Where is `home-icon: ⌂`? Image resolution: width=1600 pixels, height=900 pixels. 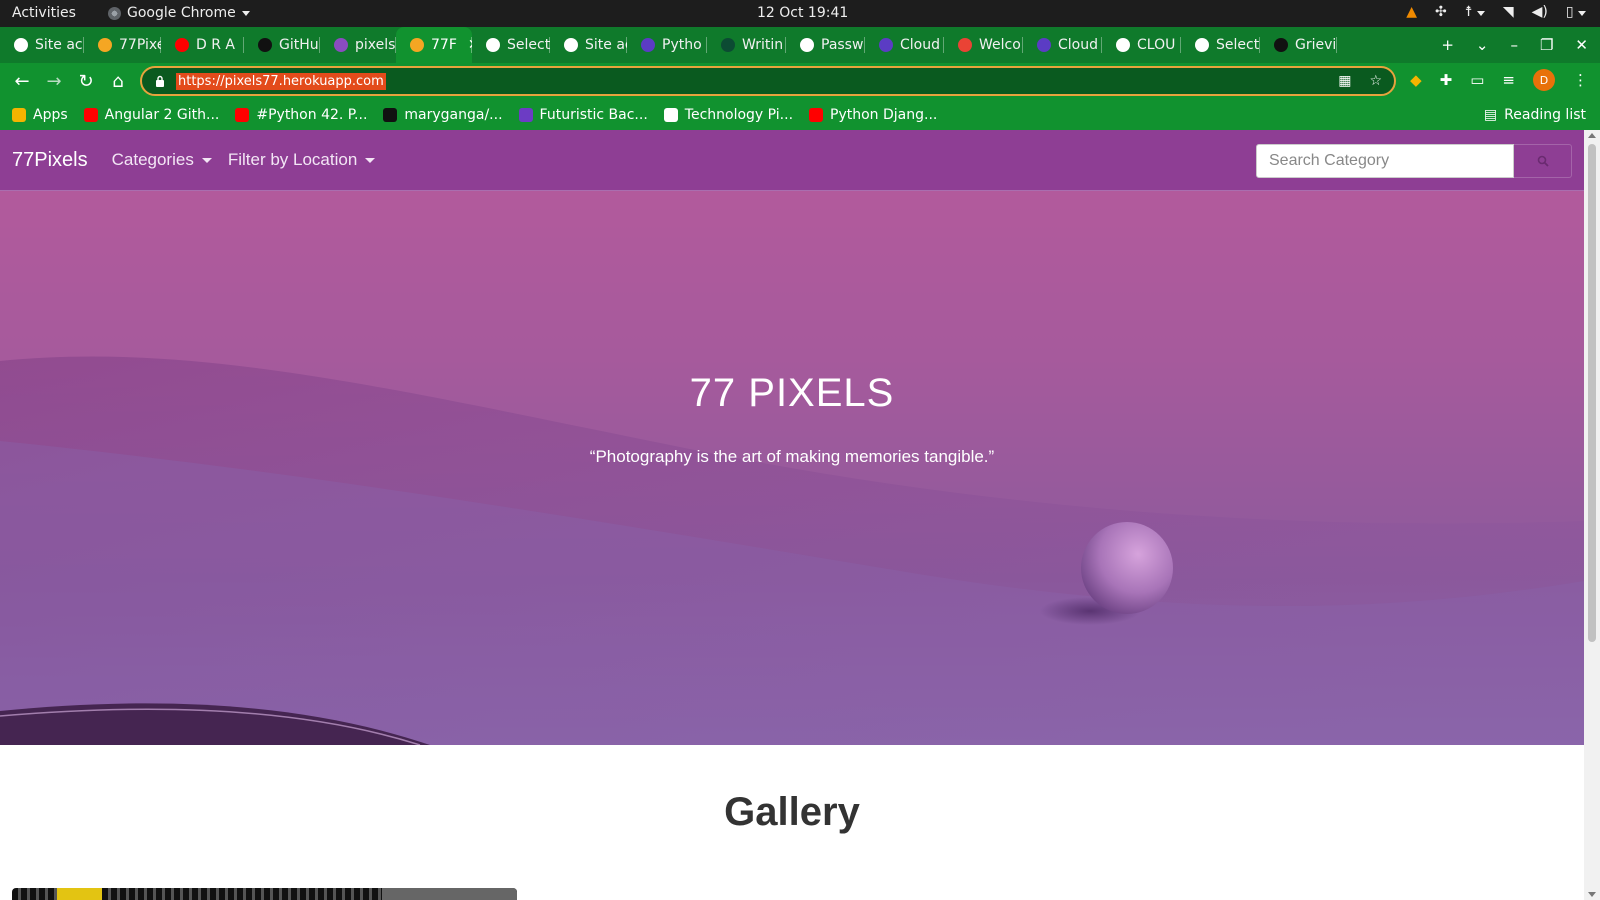 home-icon: ⌂ is located at coordinates (118, 82).